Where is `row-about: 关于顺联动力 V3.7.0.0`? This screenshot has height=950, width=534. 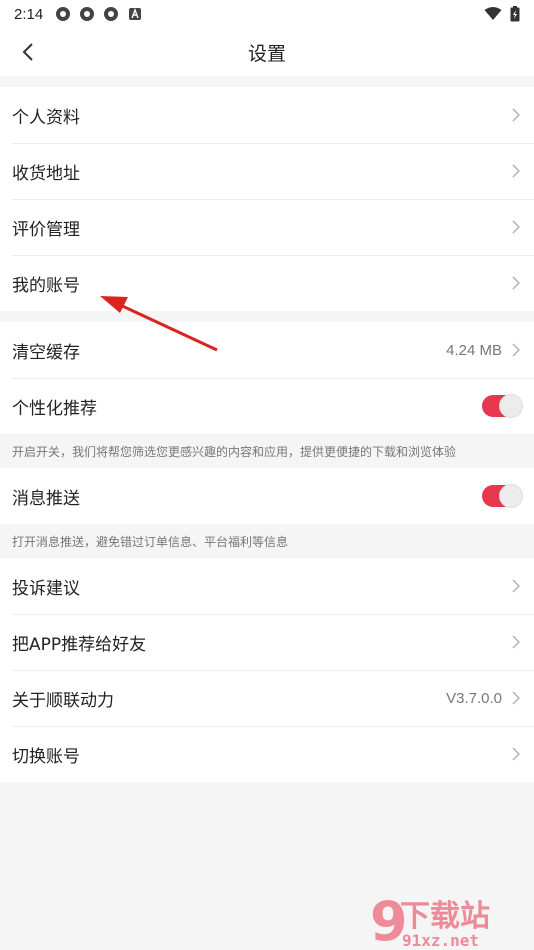
row-about: 关于顺联动力 V3.7.0.0 is located at coordinates (267, 698).